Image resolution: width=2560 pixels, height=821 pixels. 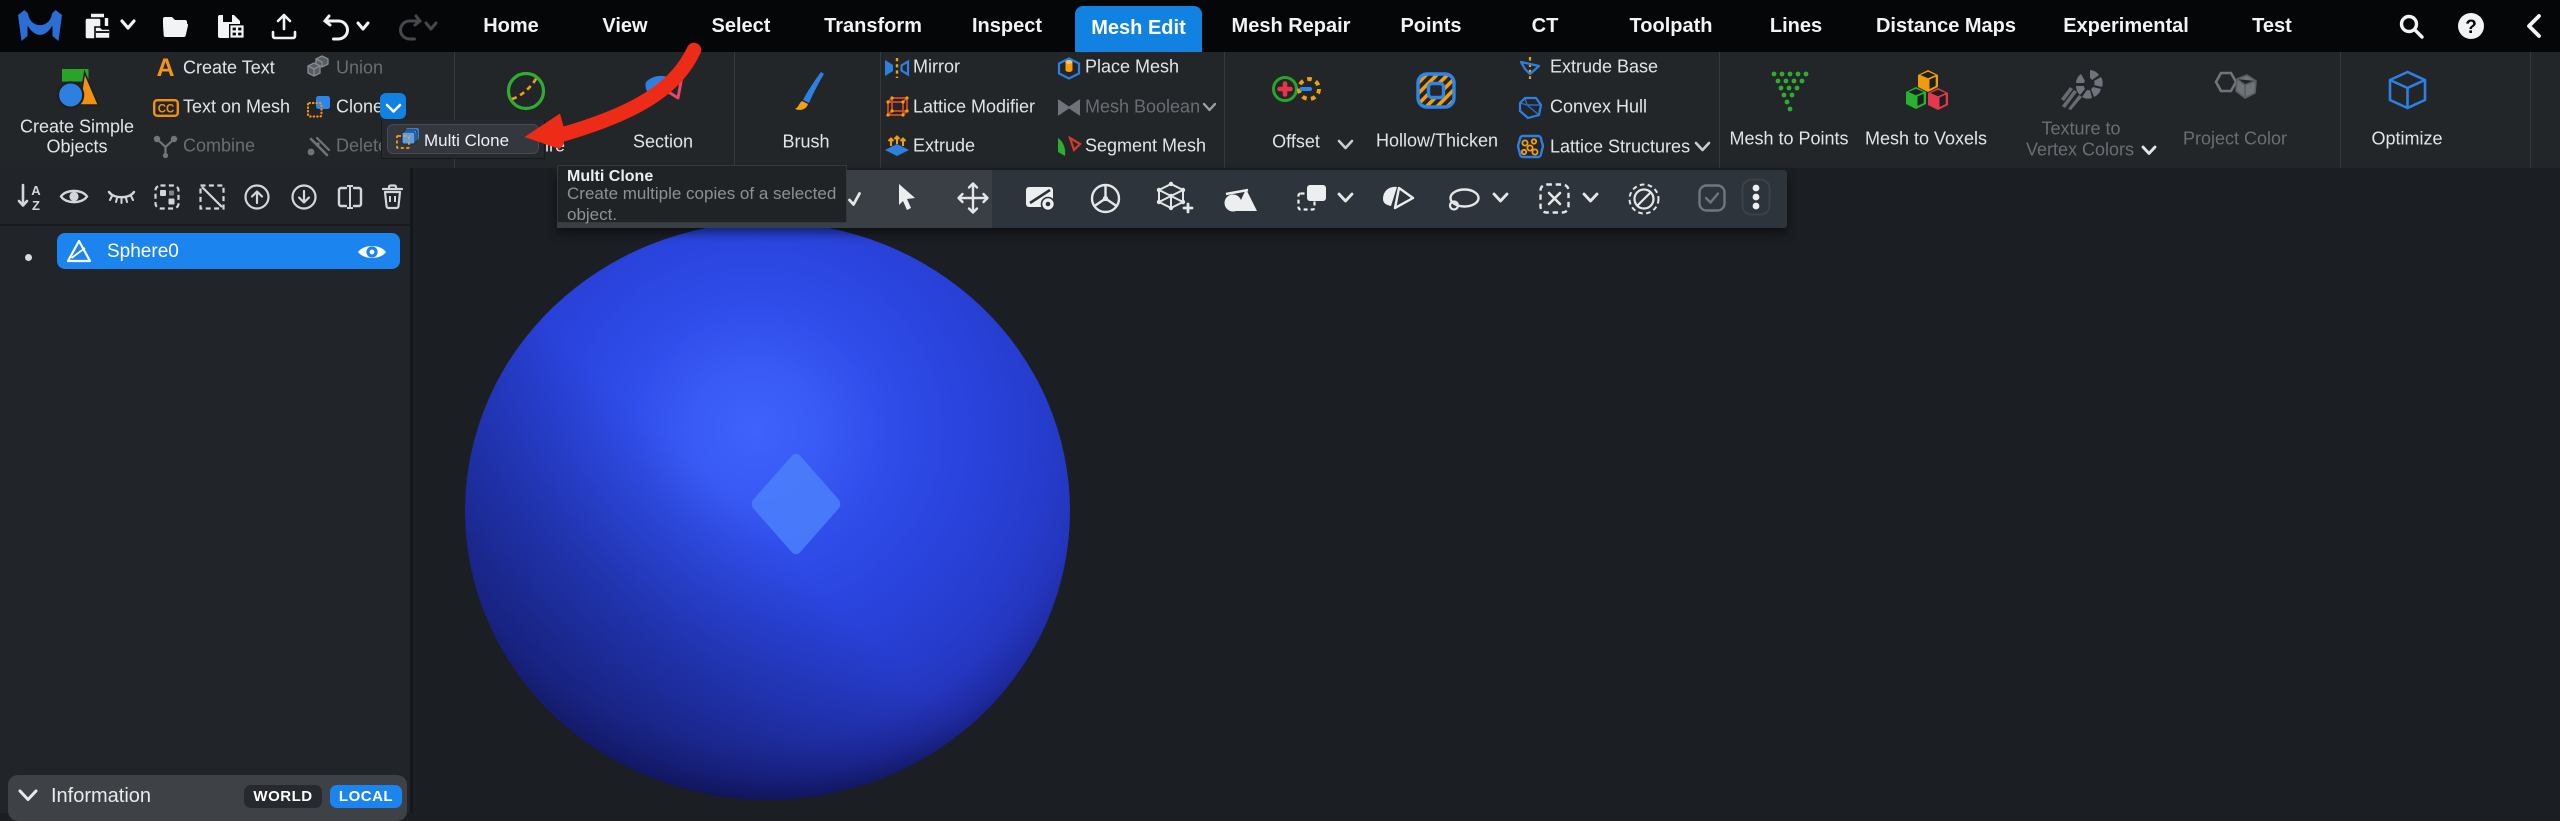 What do you see at coordinates (36, 205) in the screenshot?
I see `svg-text: Z` at bounding box center [36, 205].